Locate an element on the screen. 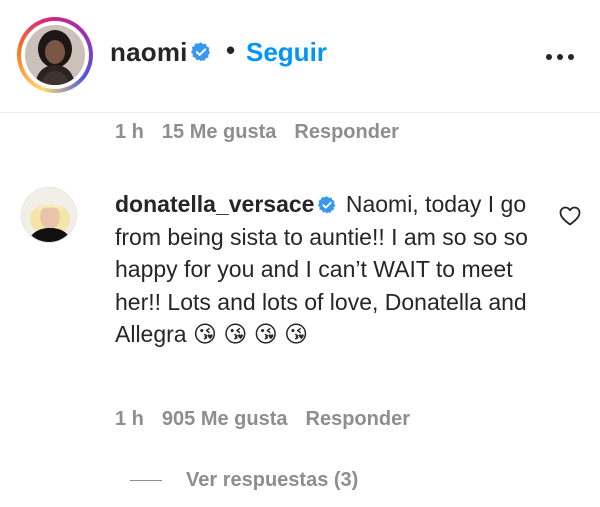 The height and width of the screenshot is (507, 600). replies-divider-line is located at coordinates (146, 480).